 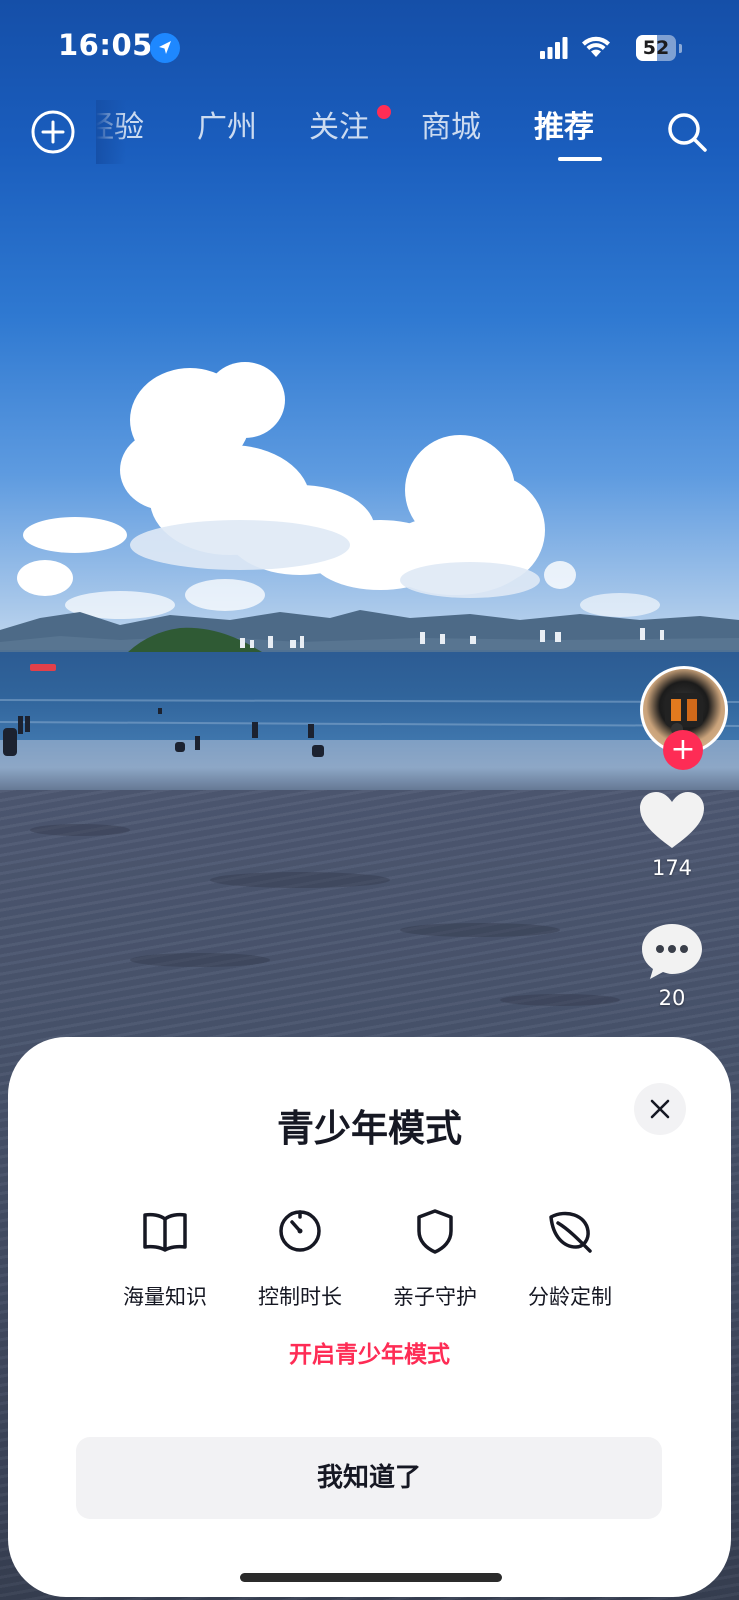 What do you see at coordinates (53, 132) in the screenshot?
I see `add-icon` at bounding box center [53, 132].